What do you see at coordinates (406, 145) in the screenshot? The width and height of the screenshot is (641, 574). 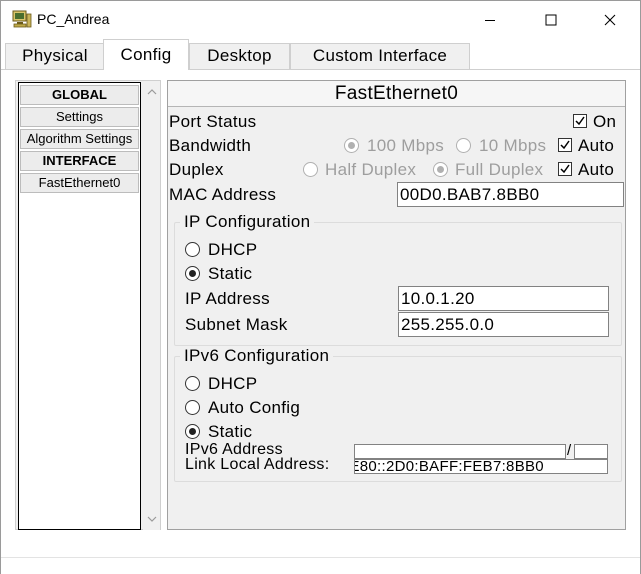 I see `bandwidth-100-label: 100 Mbps` at bounding box center [406, 145].